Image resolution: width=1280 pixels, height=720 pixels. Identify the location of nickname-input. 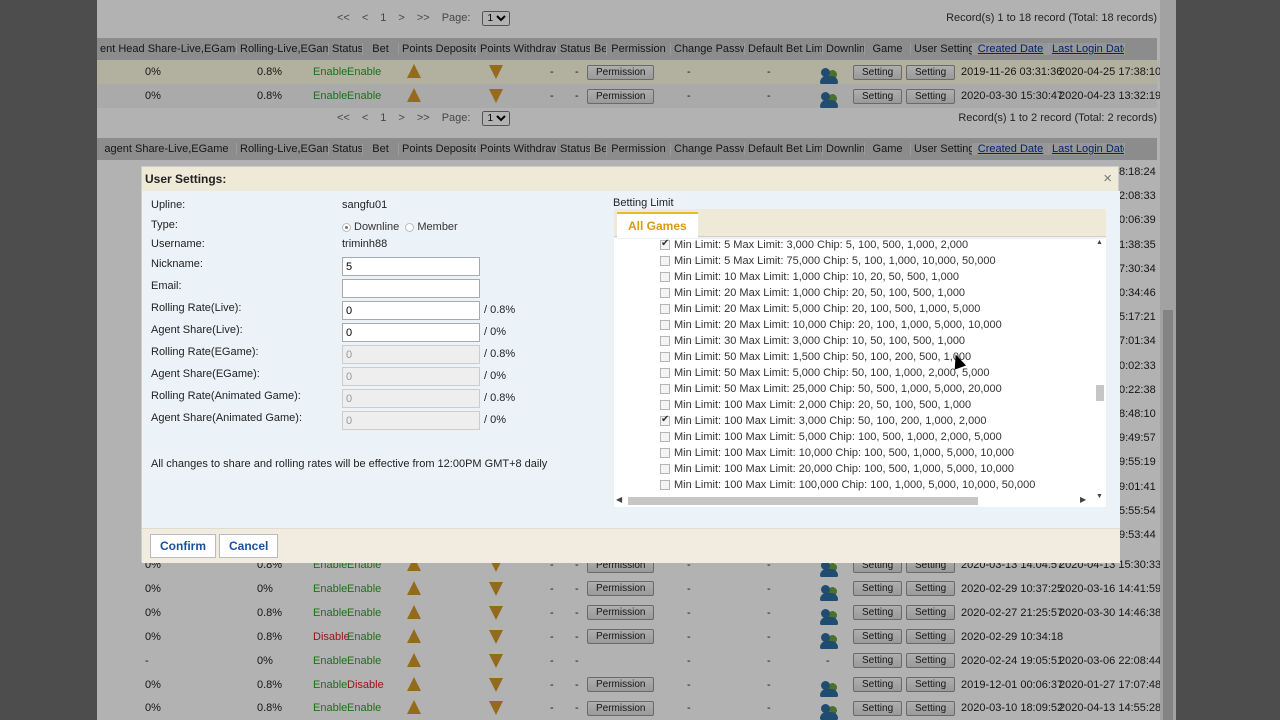
(411, 266).